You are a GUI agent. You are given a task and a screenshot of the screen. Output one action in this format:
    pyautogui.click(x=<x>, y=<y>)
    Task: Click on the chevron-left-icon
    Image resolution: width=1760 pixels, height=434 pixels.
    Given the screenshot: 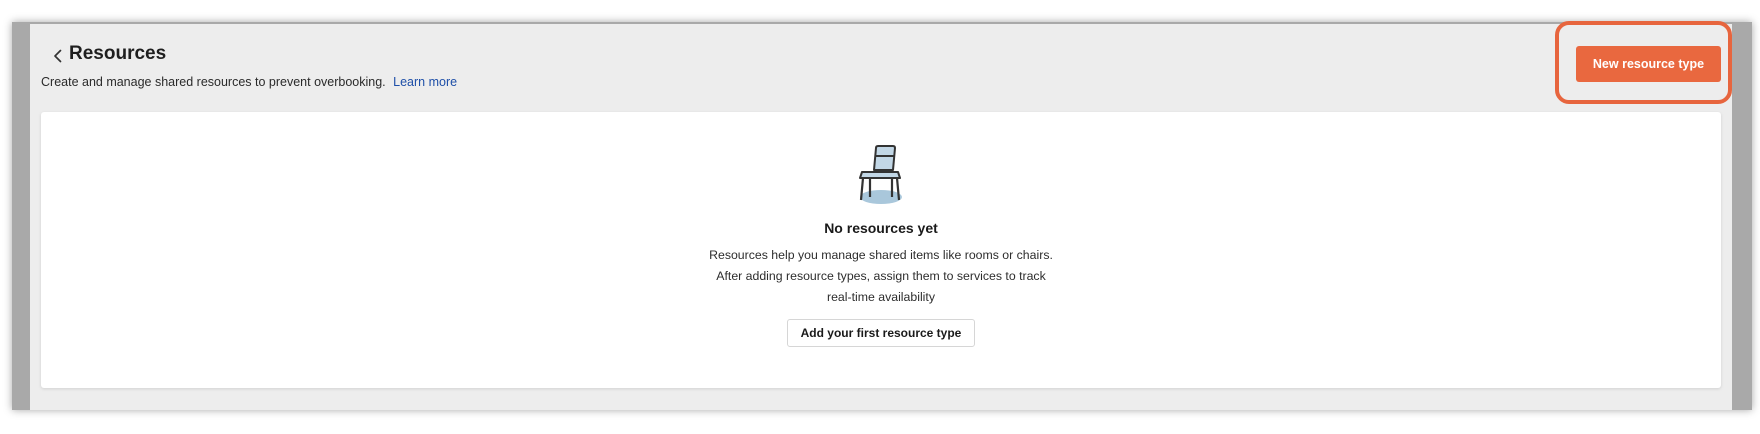 What is the action you would take?
    pyautogui.click(x=58, y=56)
    